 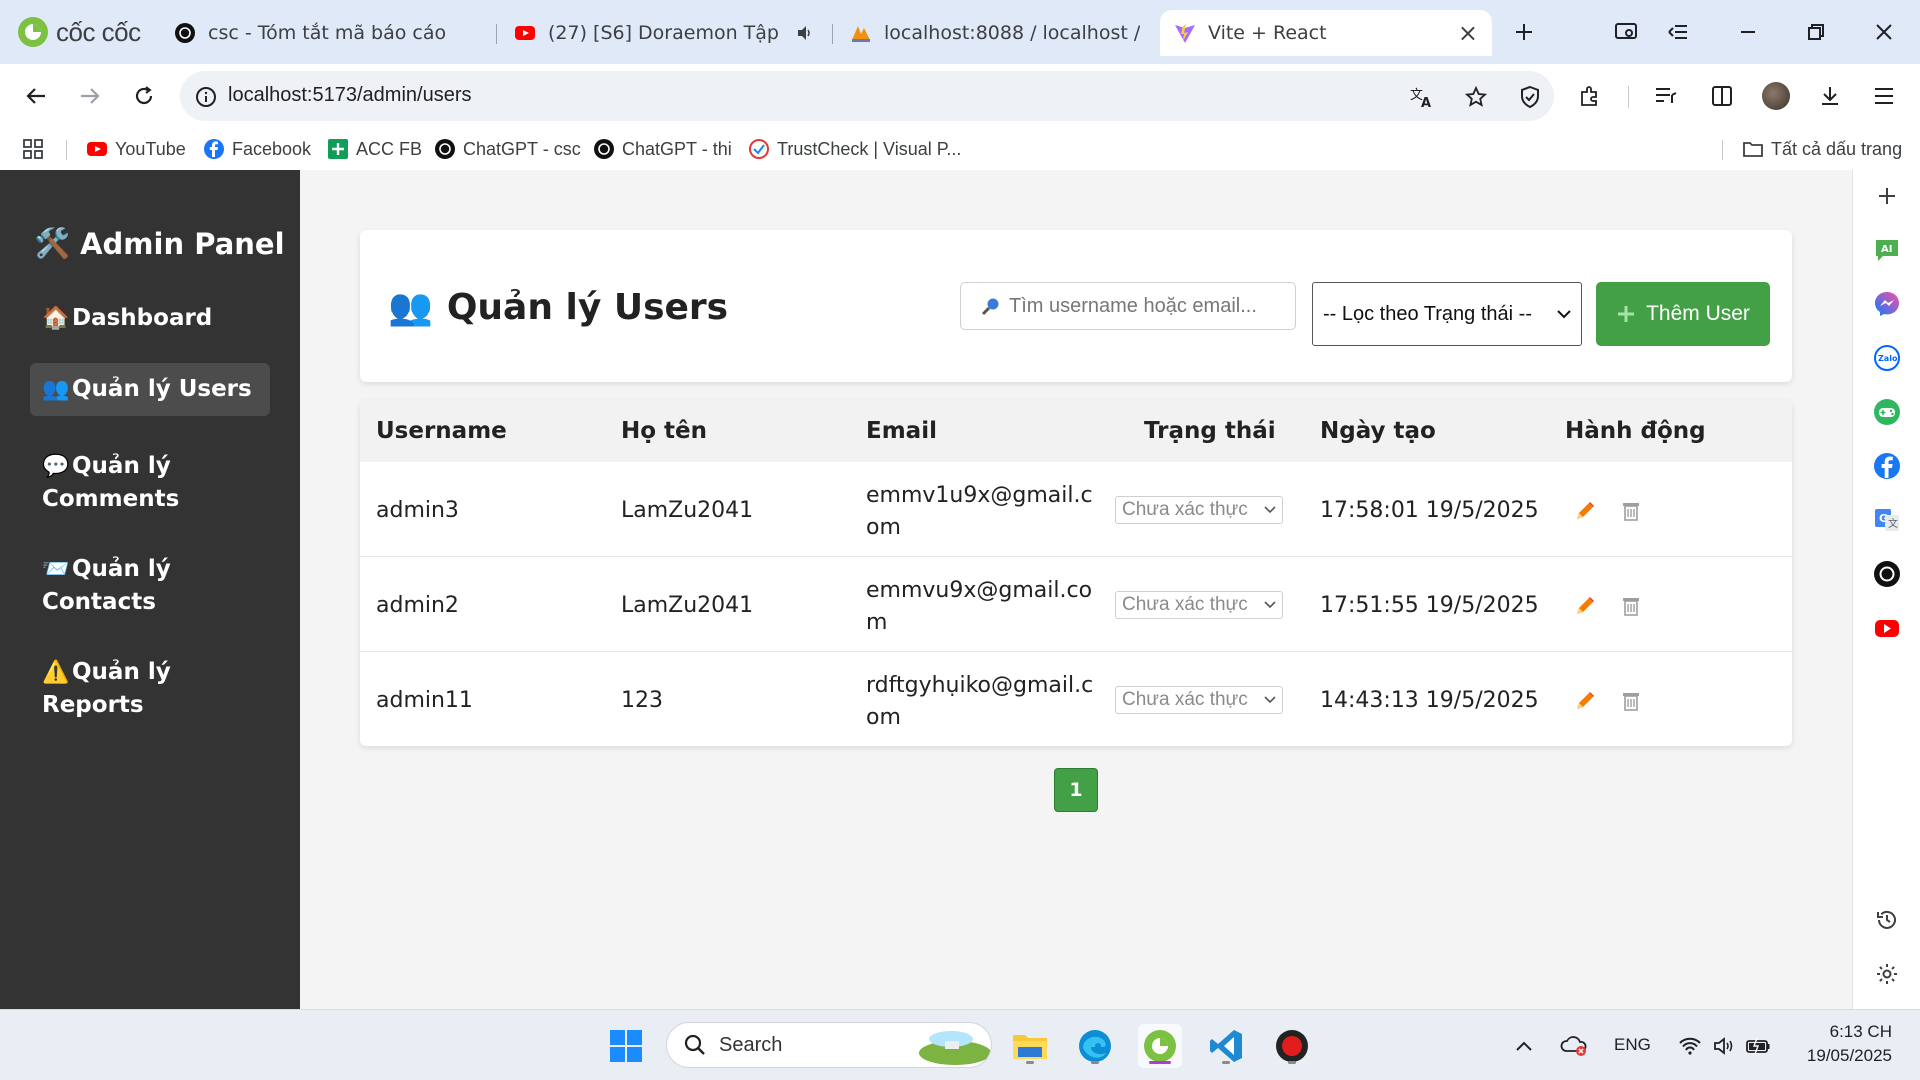 I want to click on history-button, so click(x=1887, y=920).